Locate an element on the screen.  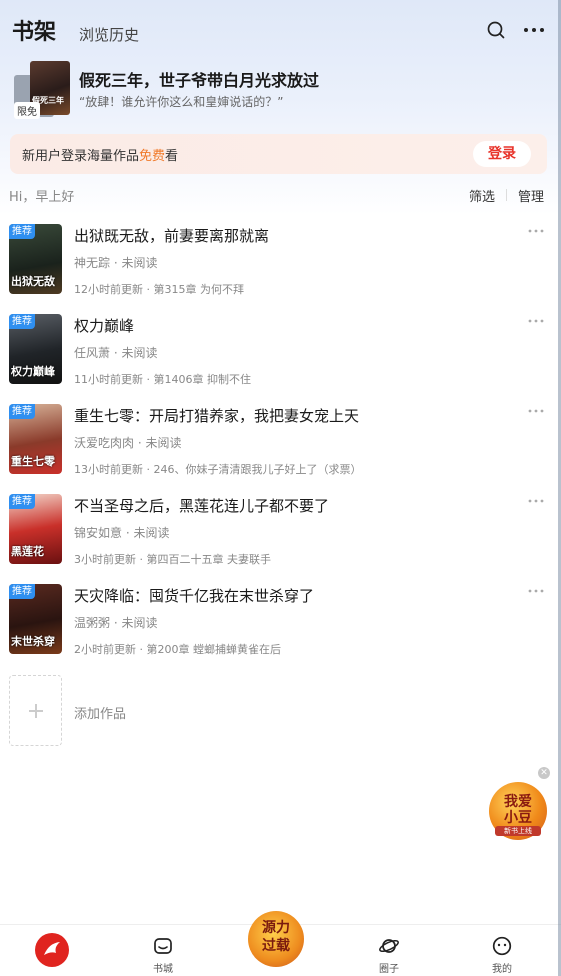
book-author: 神无踪 · 未阅读 is located at coordinates (116, 263).